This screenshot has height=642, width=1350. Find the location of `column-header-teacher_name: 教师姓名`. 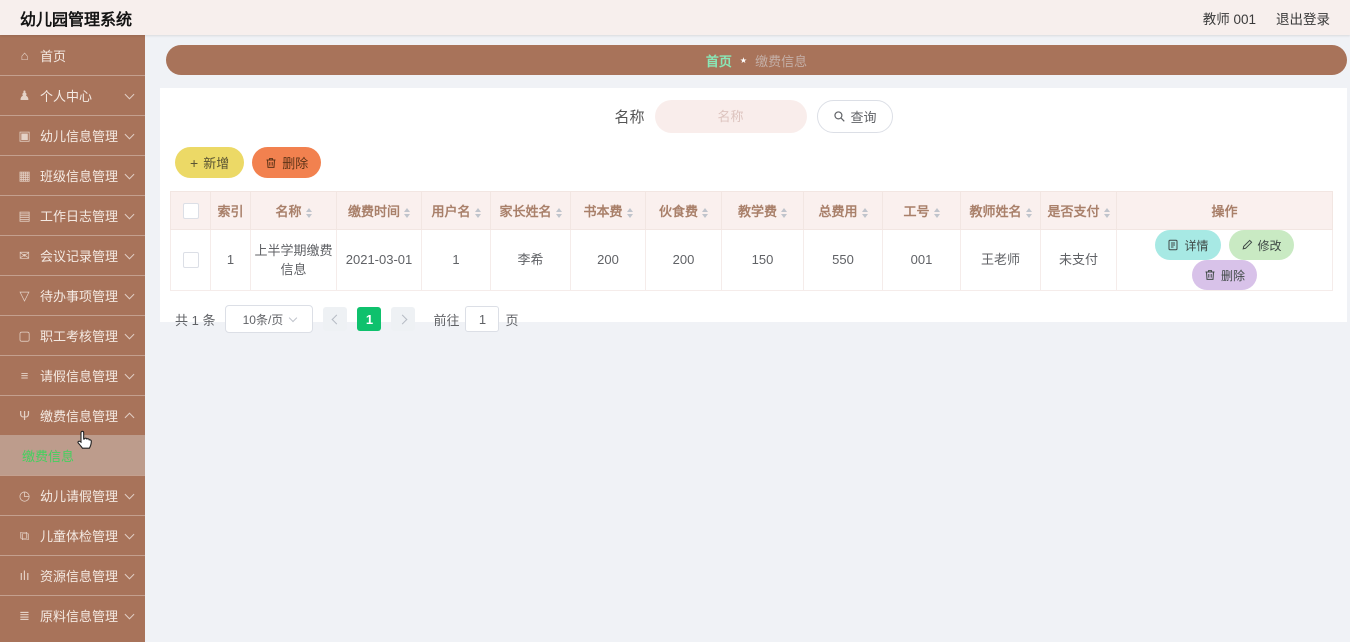

column-header-teacher_name: 教师姓名 is located at coordinates (1000, 210).